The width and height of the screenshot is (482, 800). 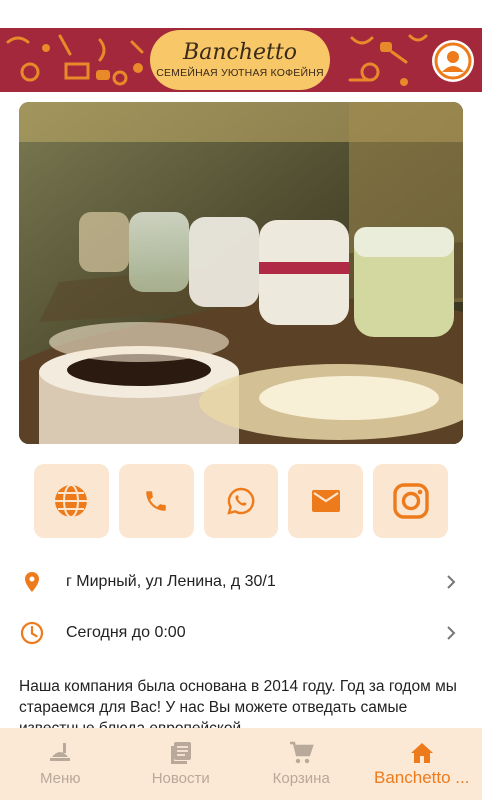 I want to click on profile-icon, so click(x=453, y=61).